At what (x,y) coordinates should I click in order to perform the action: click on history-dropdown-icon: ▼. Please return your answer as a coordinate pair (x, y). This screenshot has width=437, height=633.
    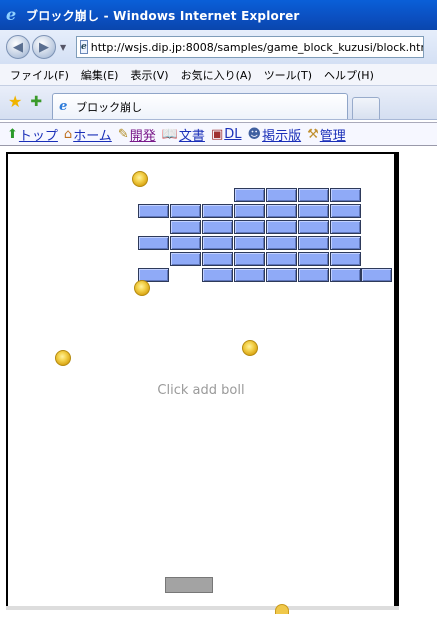
    Looking at the image, I should click on (65, 47).